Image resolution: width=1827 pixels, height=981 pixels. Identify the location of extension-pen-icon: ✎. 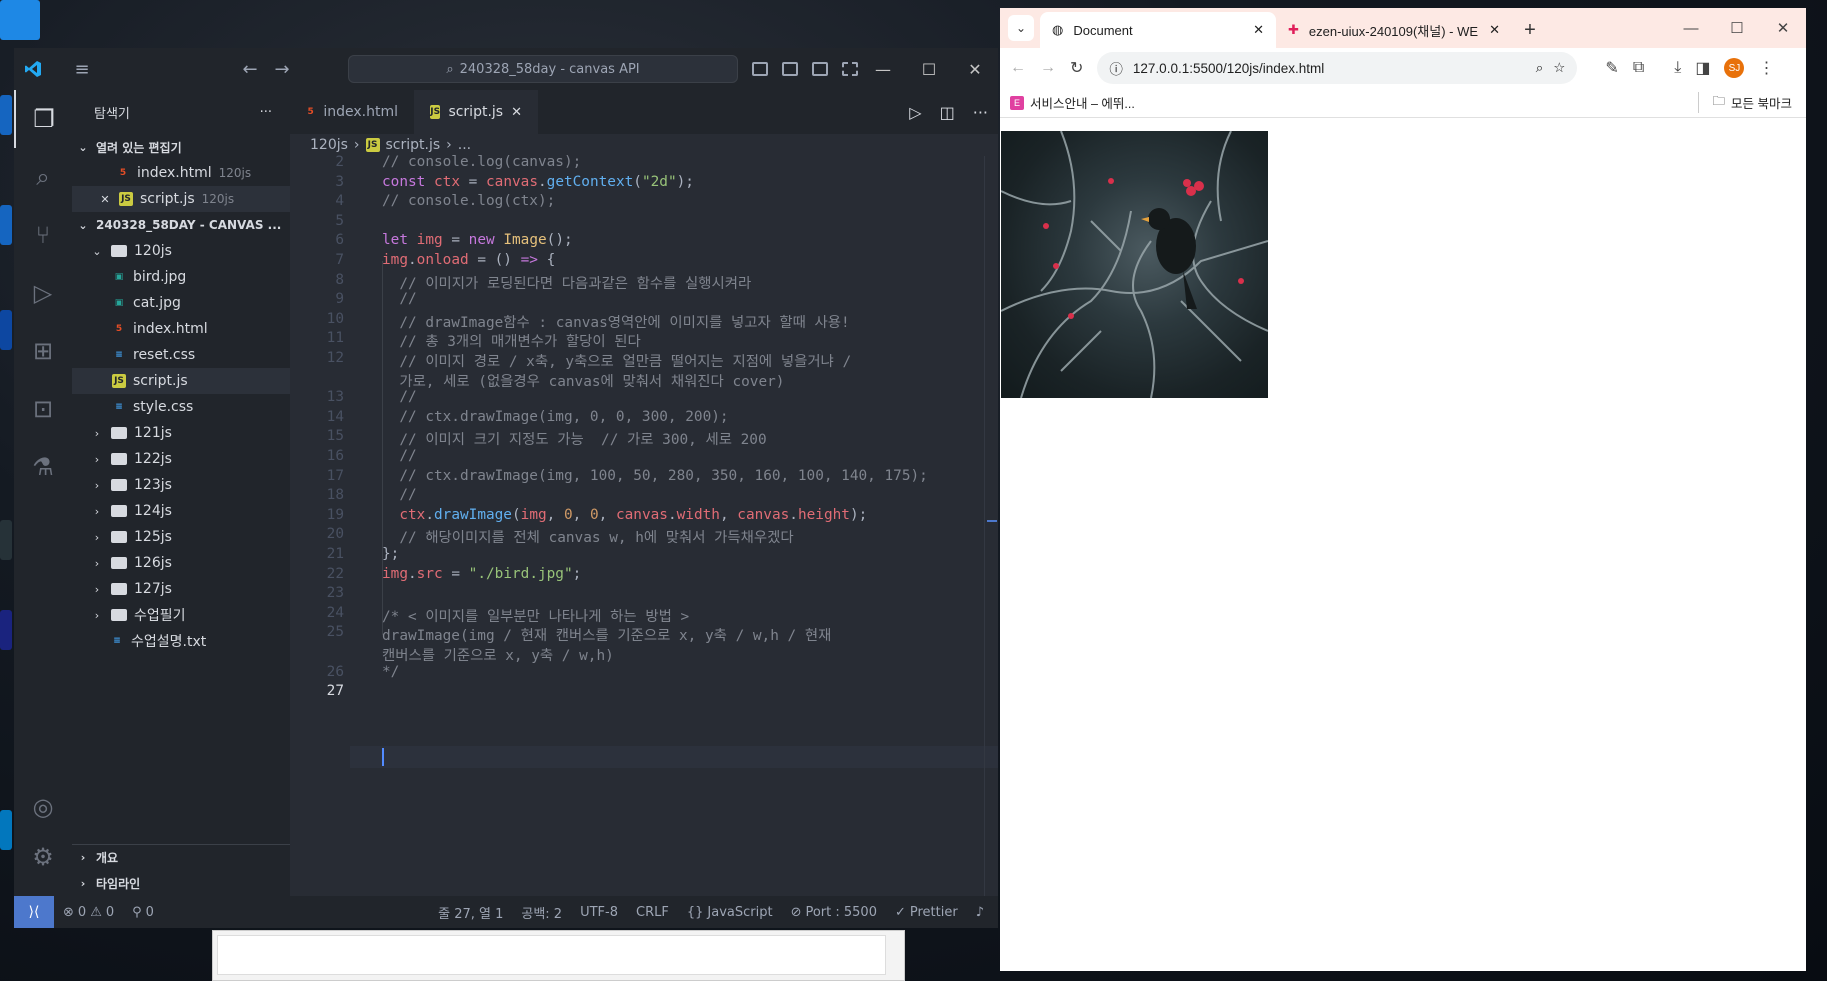
(1611, 68).